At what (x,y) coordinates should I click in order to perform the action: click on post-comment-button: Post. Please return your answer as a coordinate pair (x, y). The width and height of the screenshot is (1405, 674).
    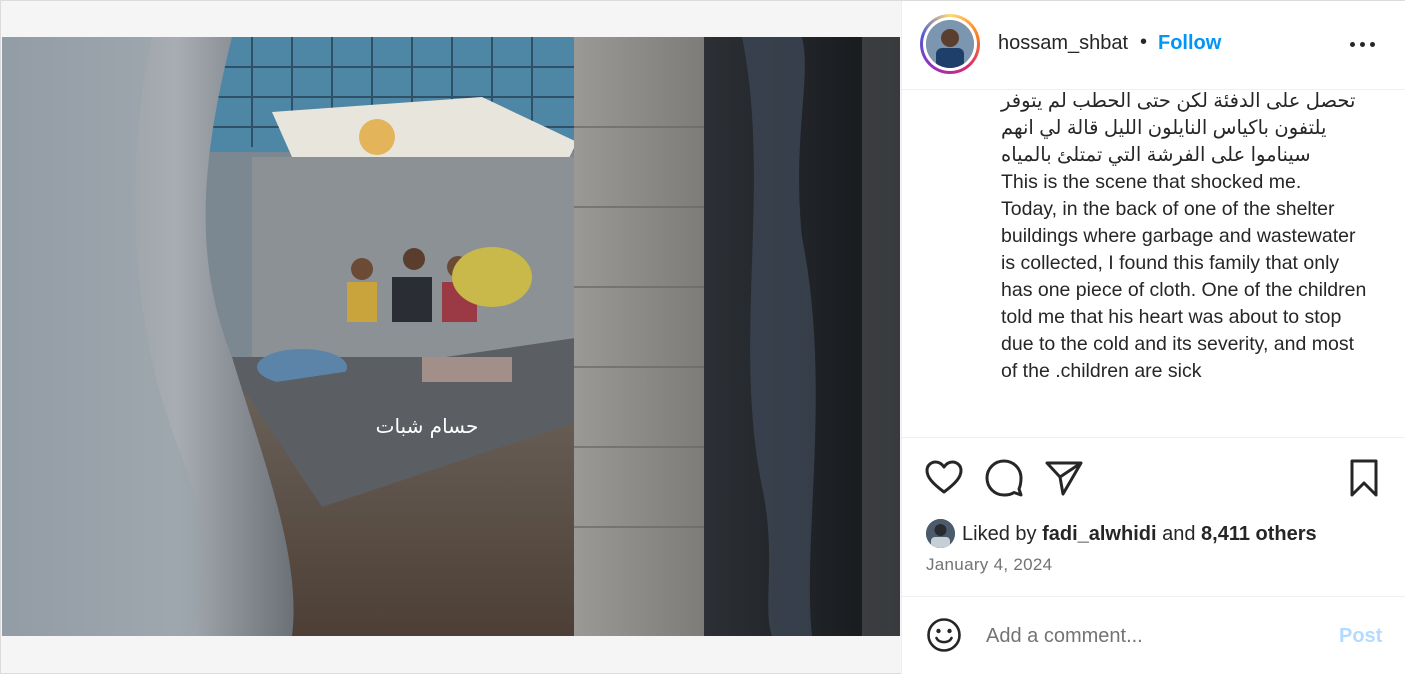
    Looking at the image, I should click on (1360, 636).